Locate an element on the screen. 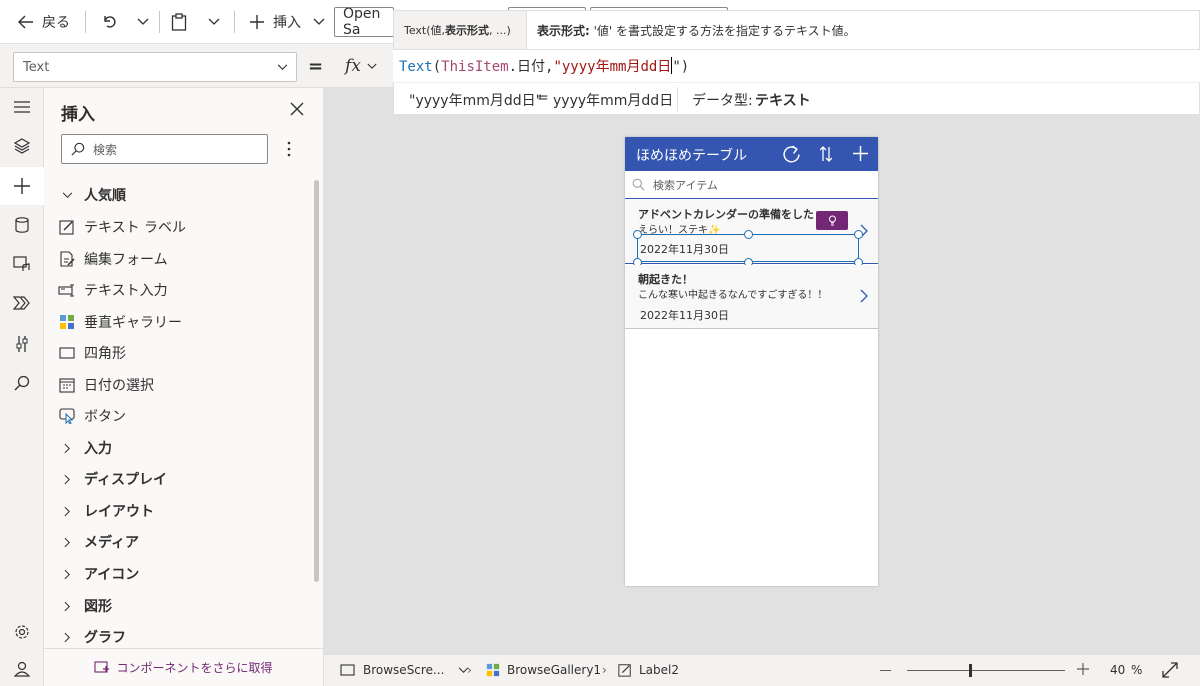 Image resolution: width=1200 pixels, height=686 pixels. close-pane-button is located at coordinates (297, 109).